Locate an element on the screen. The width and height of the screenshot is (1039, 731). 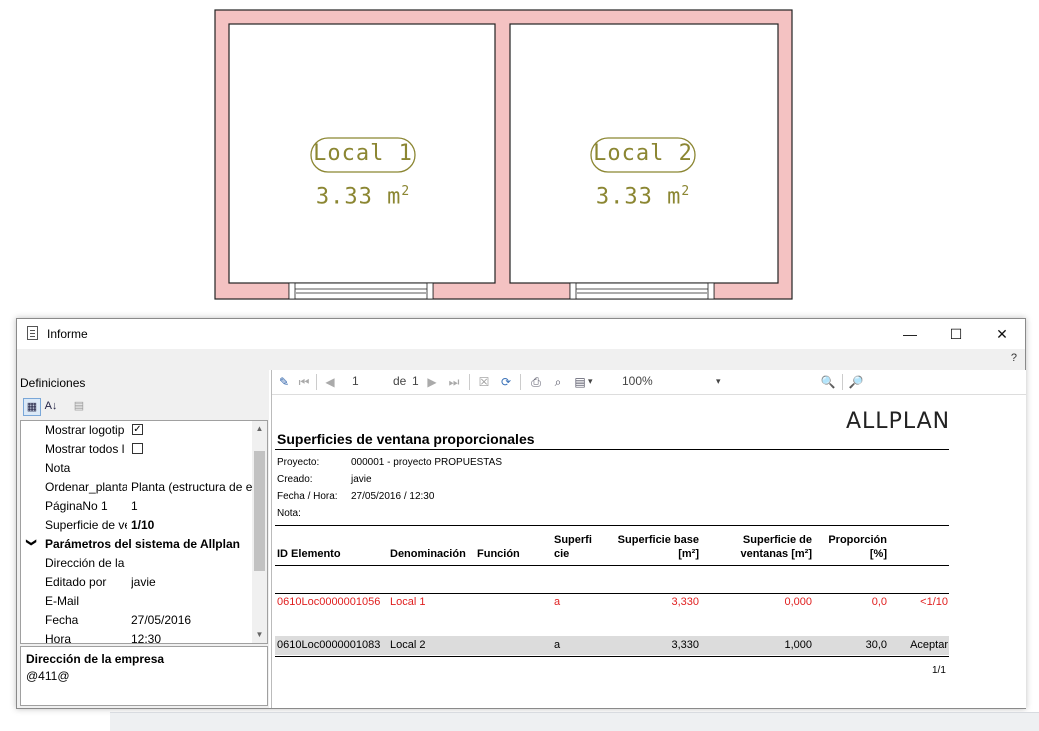
page-indicator: 1/1 is located at coordinates (939, 670).